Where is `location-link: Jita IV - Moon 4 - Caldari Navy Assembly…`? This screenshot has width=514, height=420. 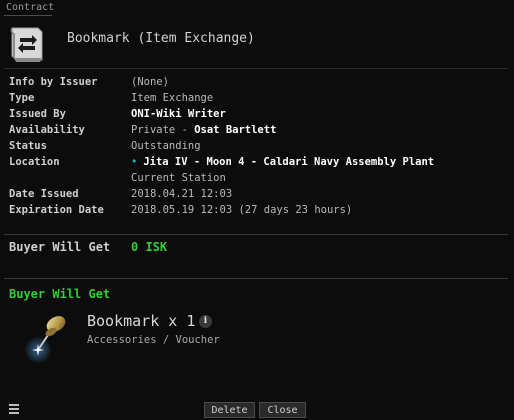 location-link: Jita IV - Moon 4 - Caldari Navy Assembly… is located at coordinates (288, 162).